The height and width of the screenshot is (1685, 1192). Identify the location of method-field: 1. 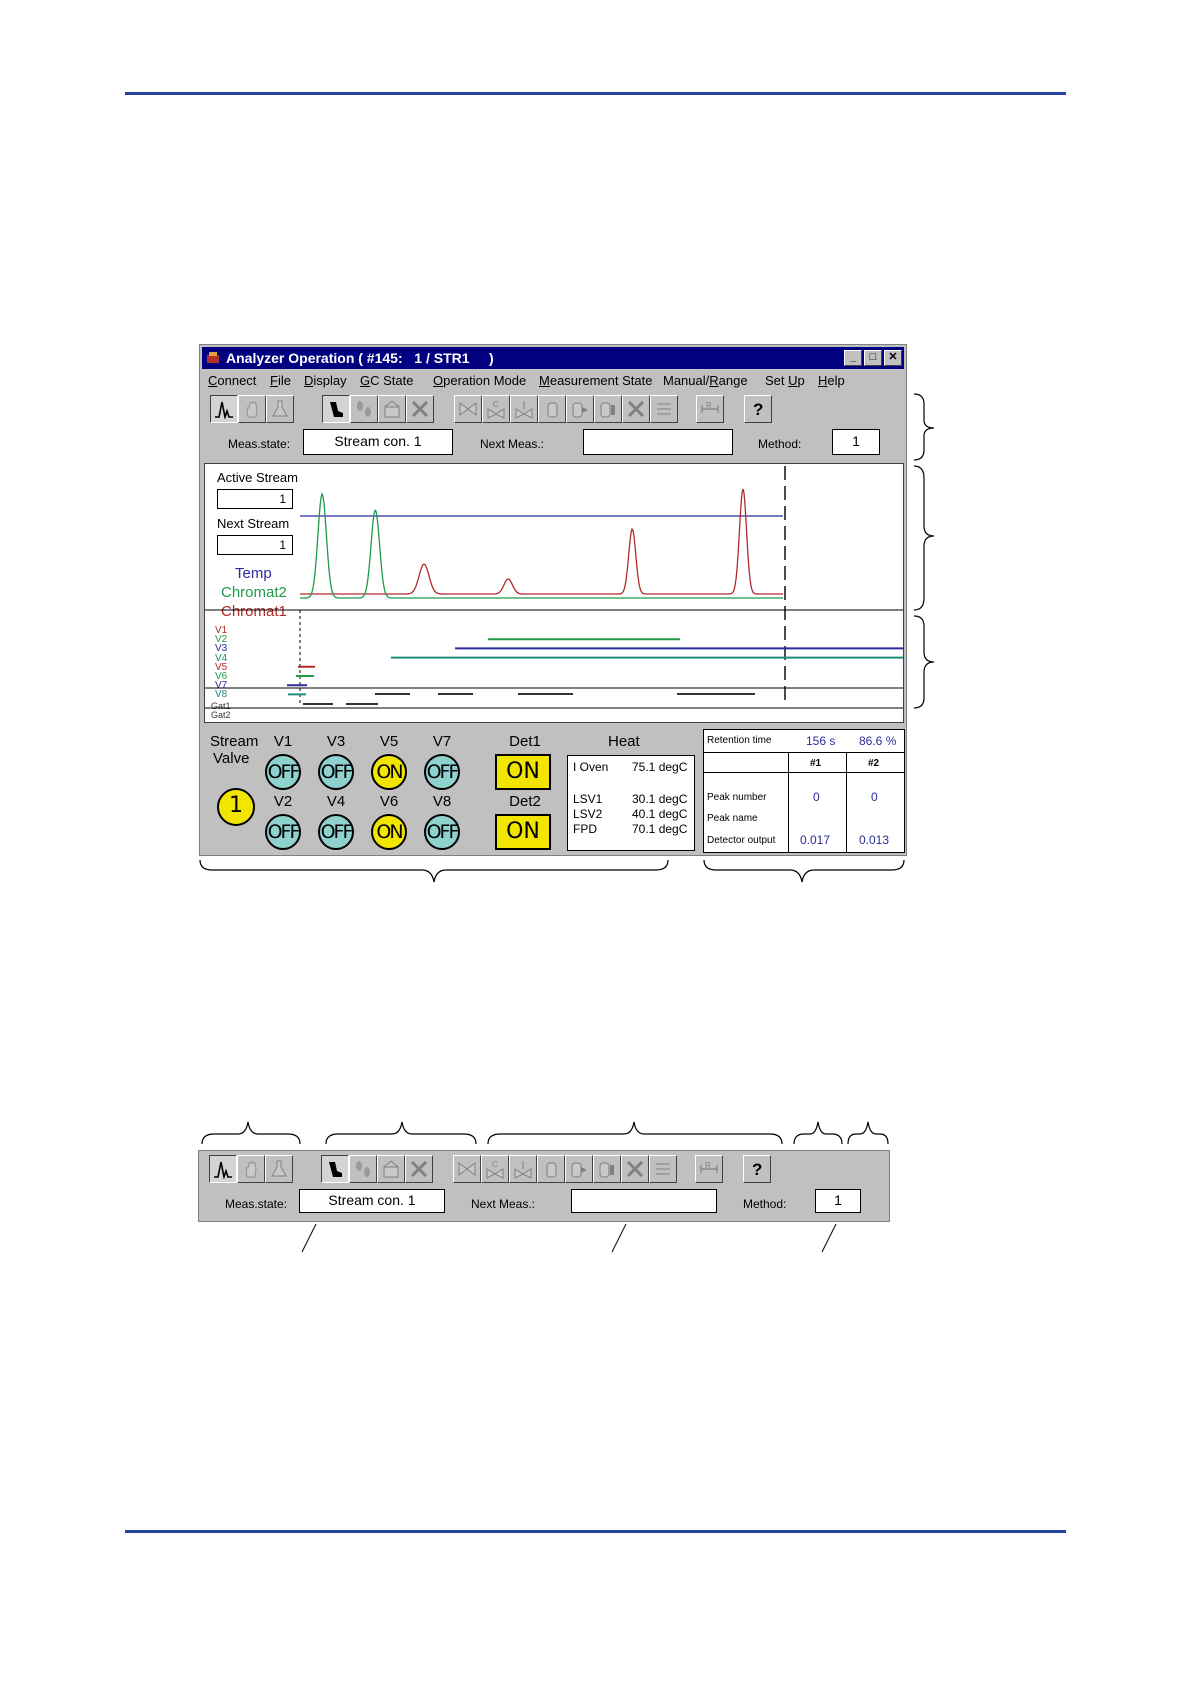
(856, 442).